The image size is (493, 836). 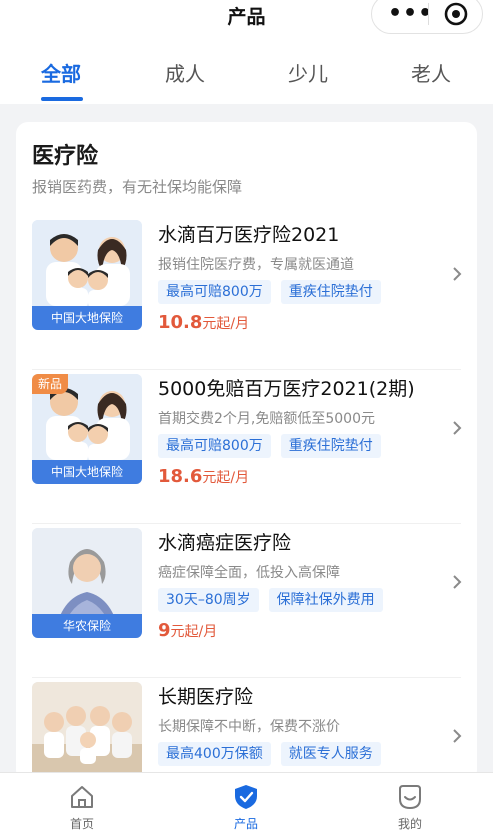 I want to click on nav-mine: 我的, so click(x=410, y=807).